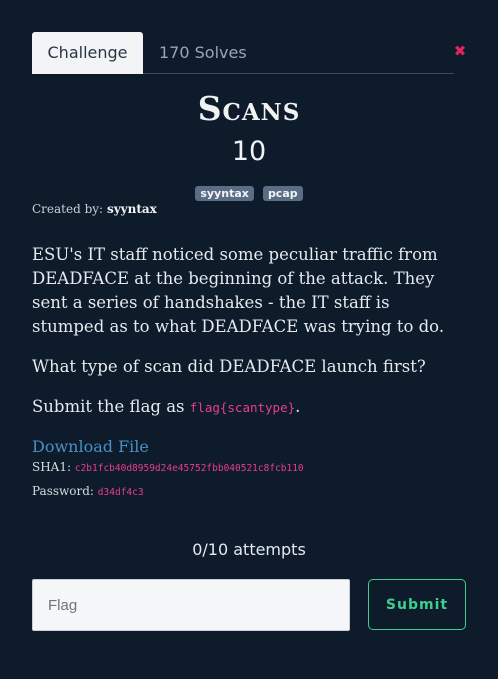 The width and height of the screenshot is (498, 679). What do you see at coordinates (417, 604) in the screenshot?
I see `submit-button: Submit` at bounding box center [417, 604].